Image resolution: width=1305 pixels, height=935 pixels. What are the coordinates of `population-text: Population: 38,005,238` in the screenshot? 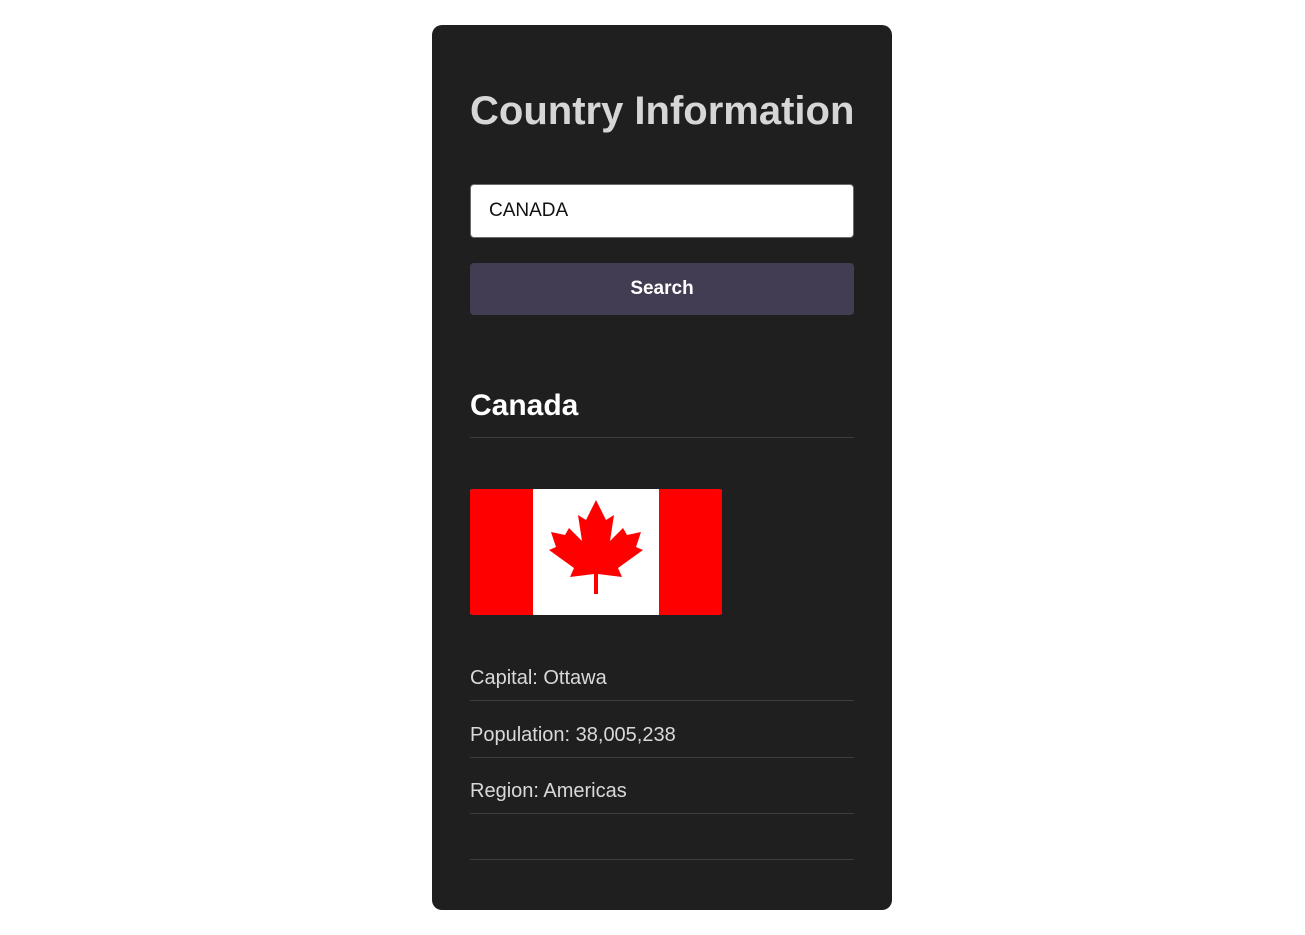 It's located at (573, 735).